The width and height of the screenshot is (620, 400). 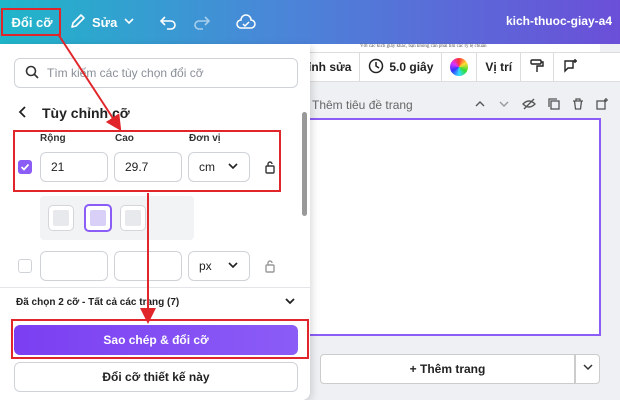 I want to click on edit-menu-button: Sửa, so click(x=102, y=22).